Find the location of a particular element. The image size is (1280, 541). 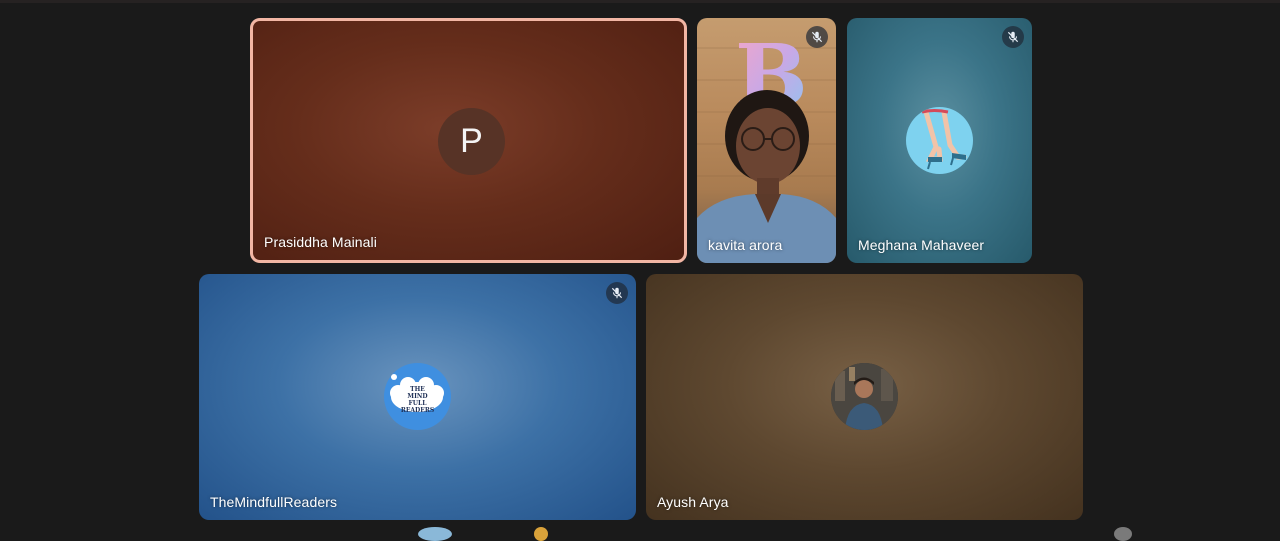

logo-text: THE MIND FULL READERS is located at coordinates (417, 400).